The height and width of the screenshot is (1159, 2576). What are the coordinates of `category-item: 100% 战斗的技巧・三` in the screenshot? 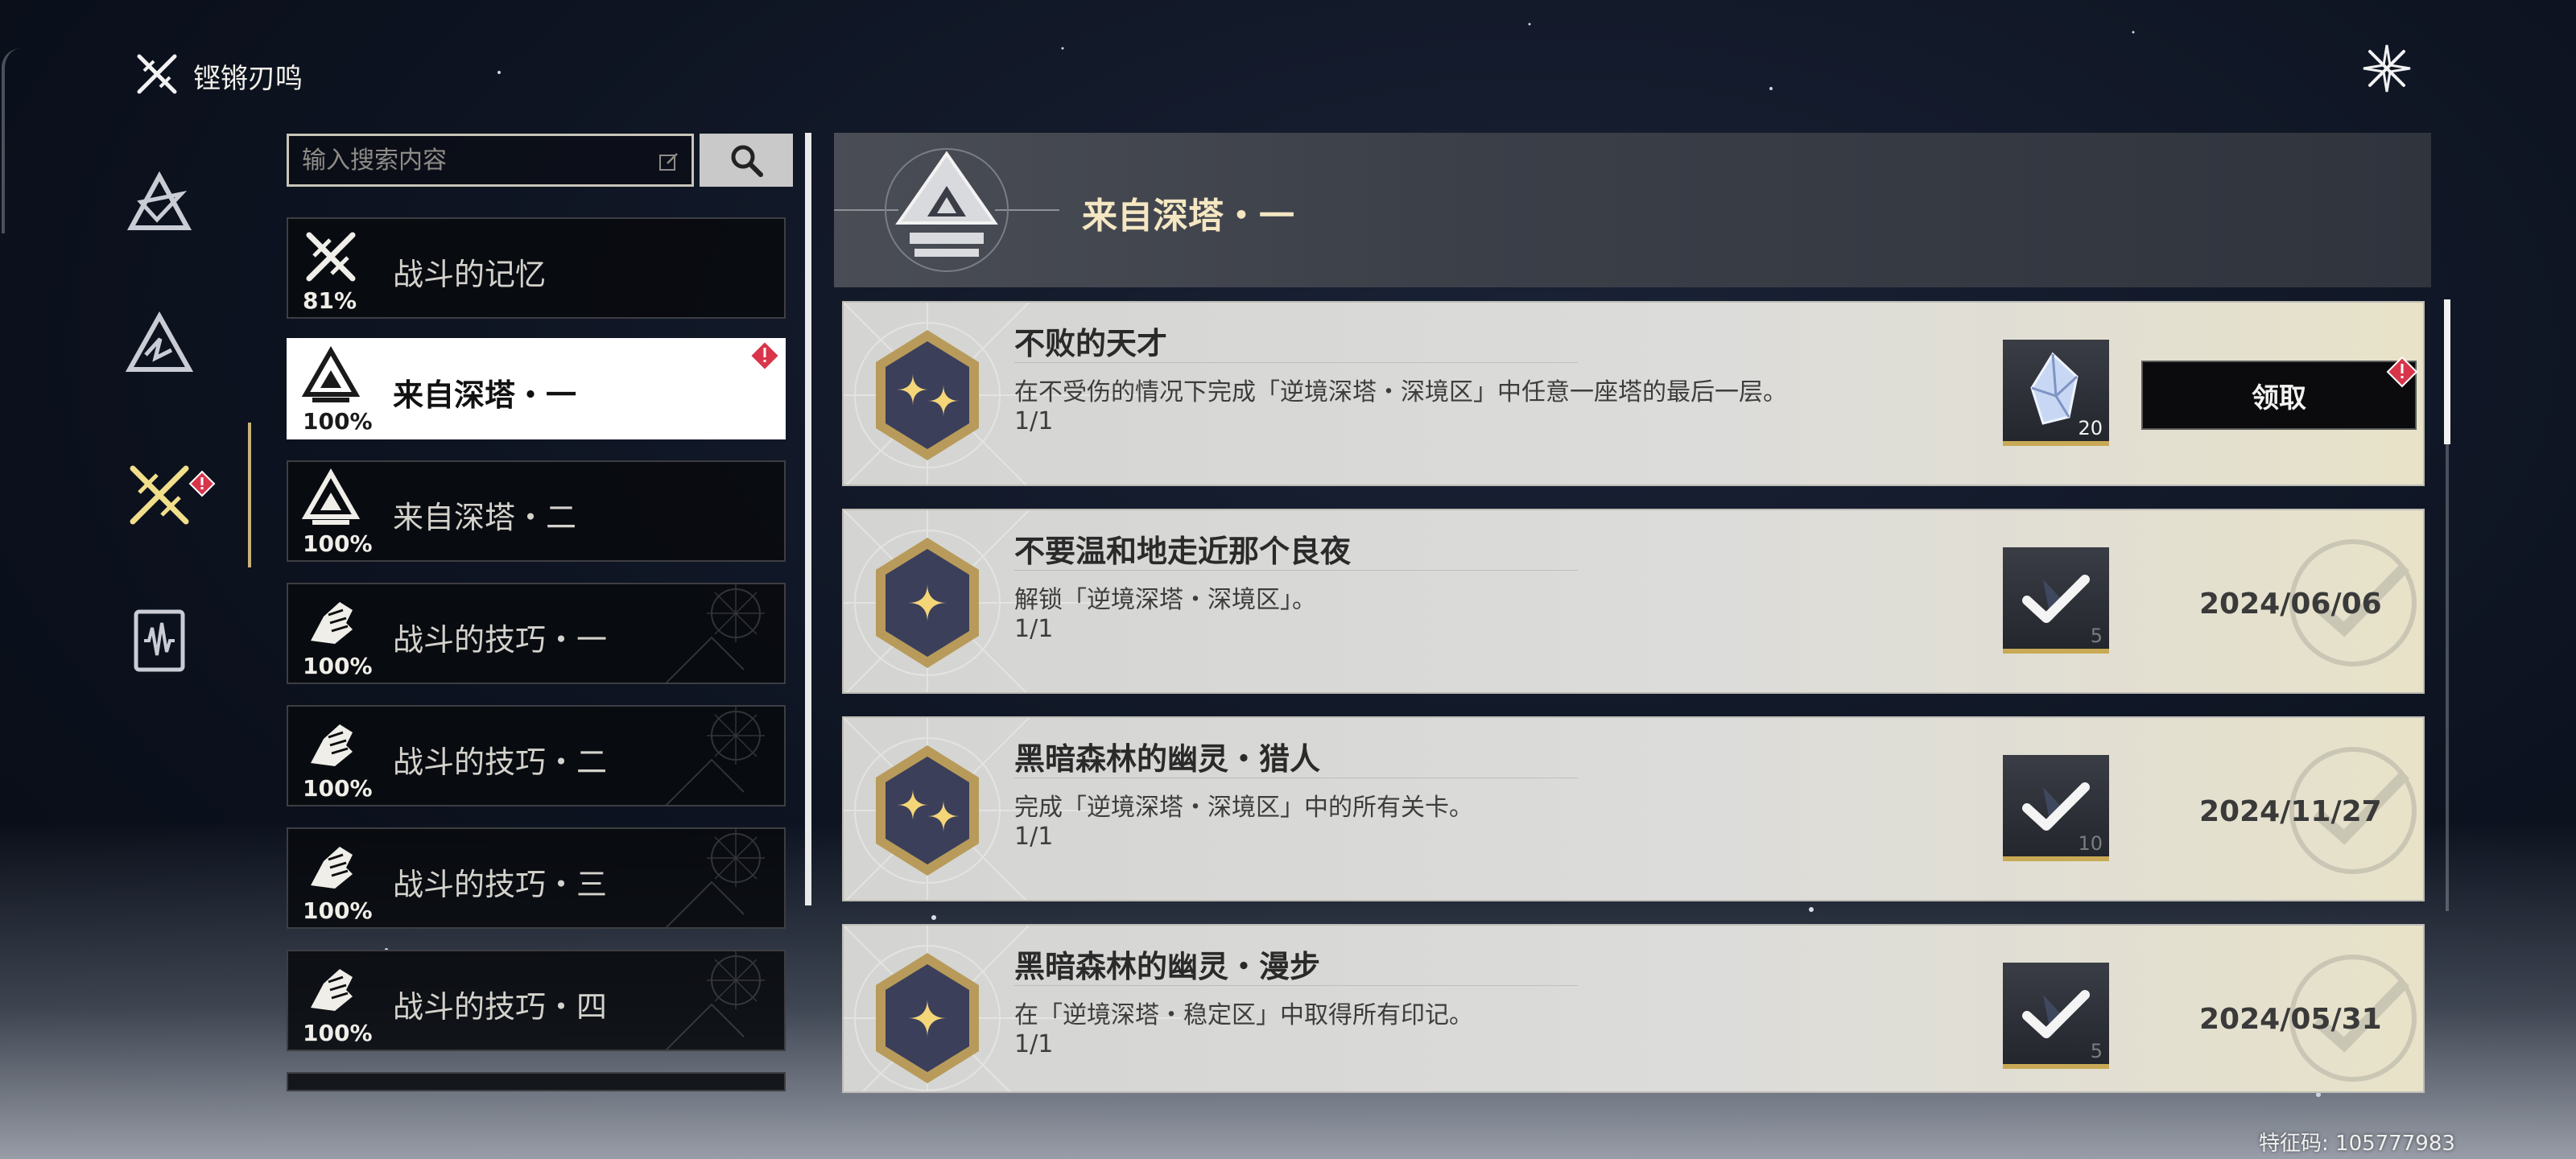 It's located at (536, 878).